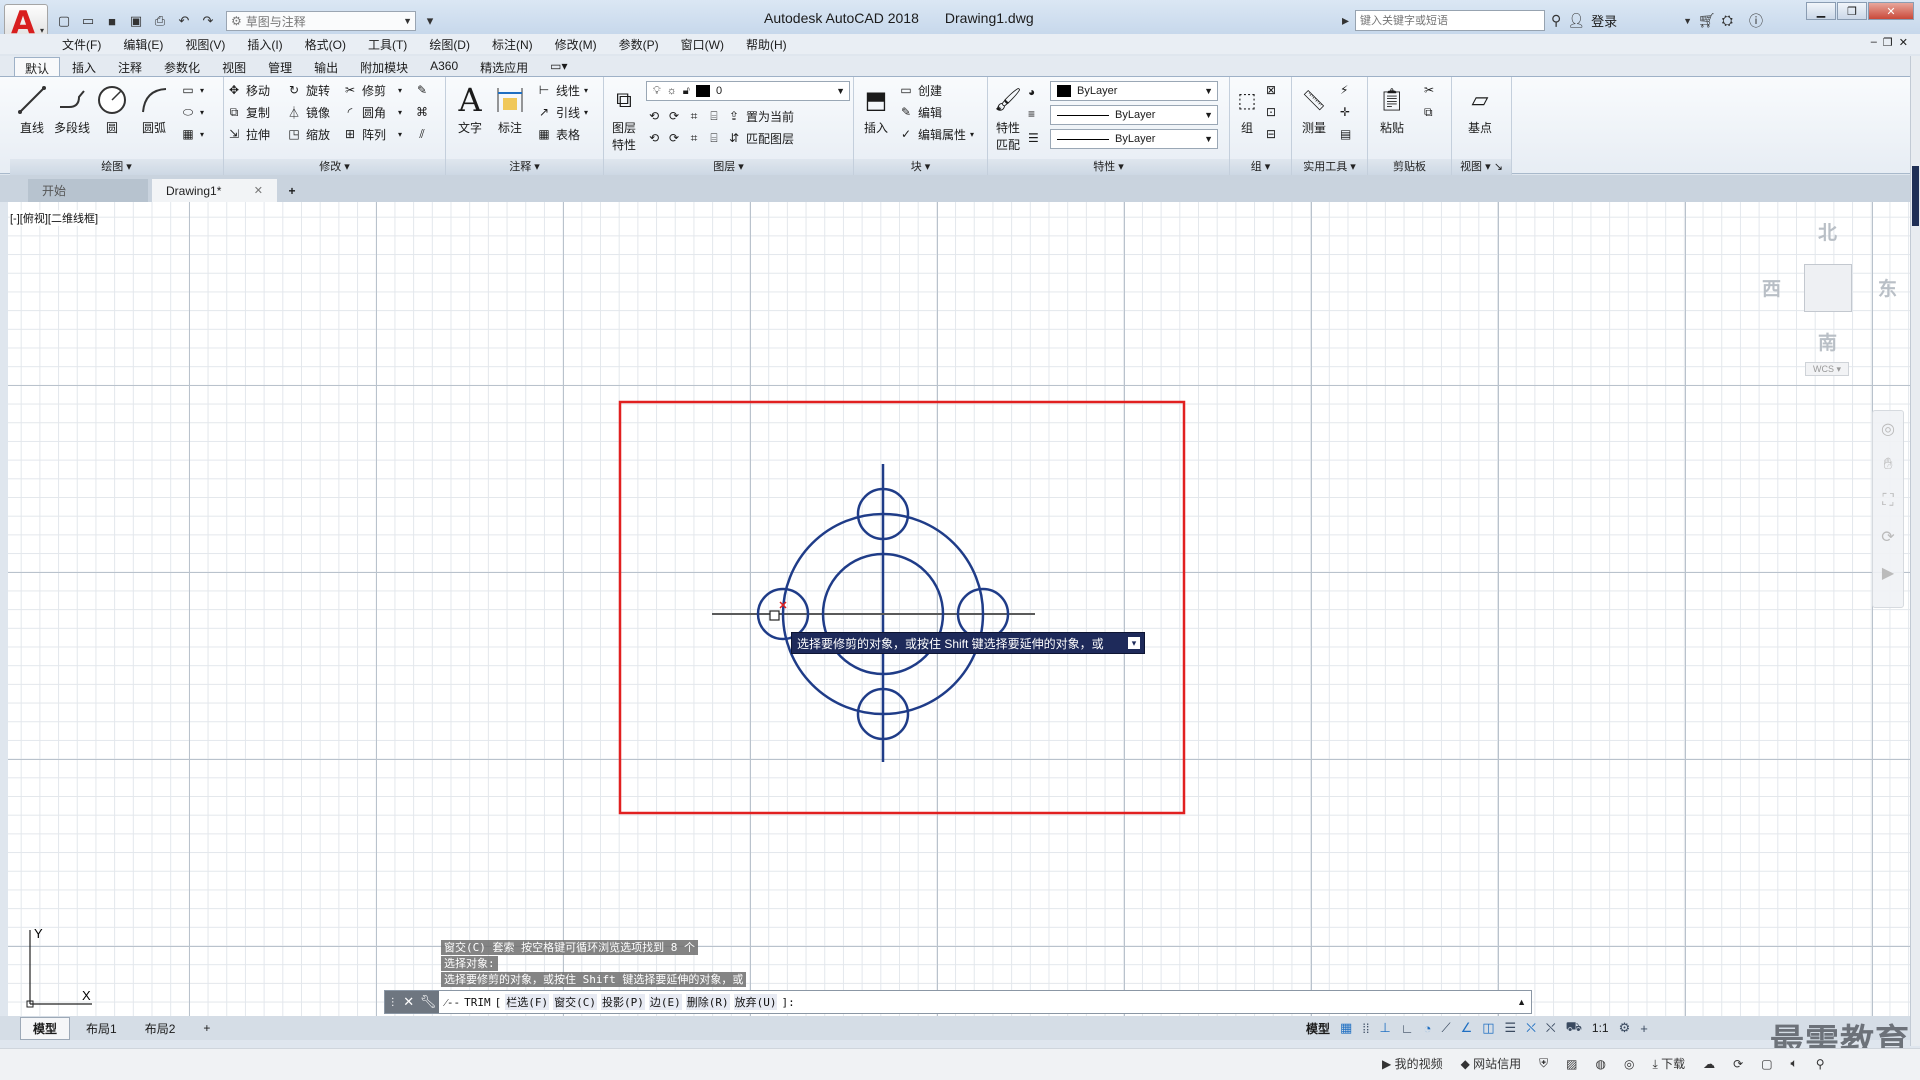 The image size is (1920, 1080). What do you see at coordinates (1318, 1028) in the screenshot?
I see `model-space-toggle: 模型` at bounding box center [1318, 1028].